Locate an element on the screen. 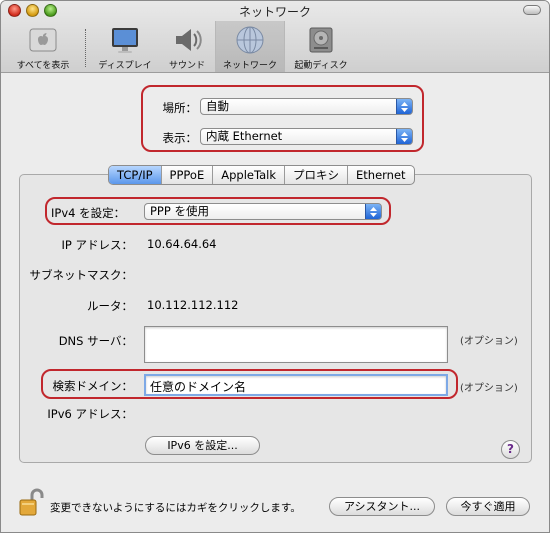 The height and width of the screenshot is (533, 550). location-value: 自動 is located at coordinates (217, 106).